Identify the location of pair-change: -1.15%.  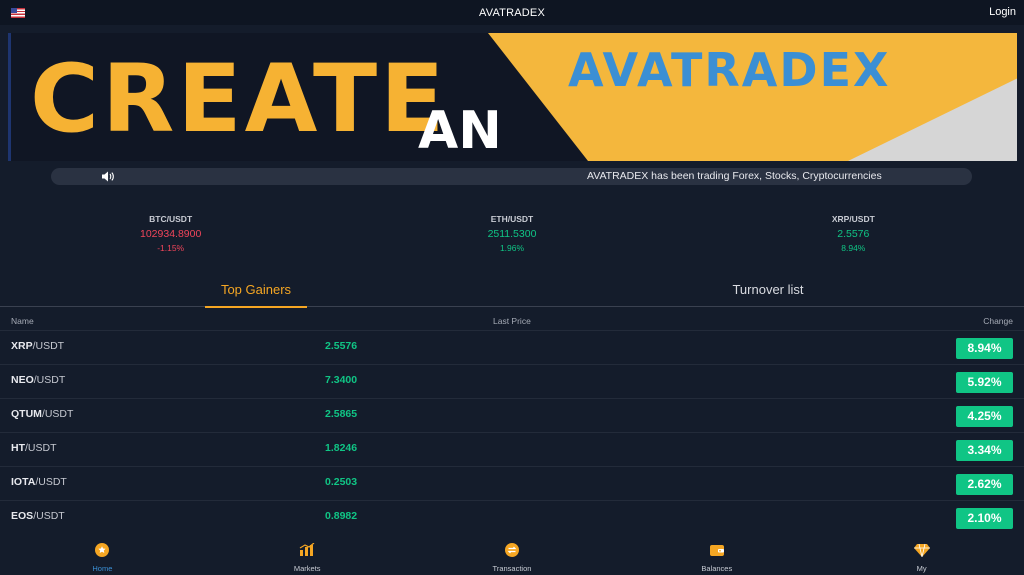
(171, 248).